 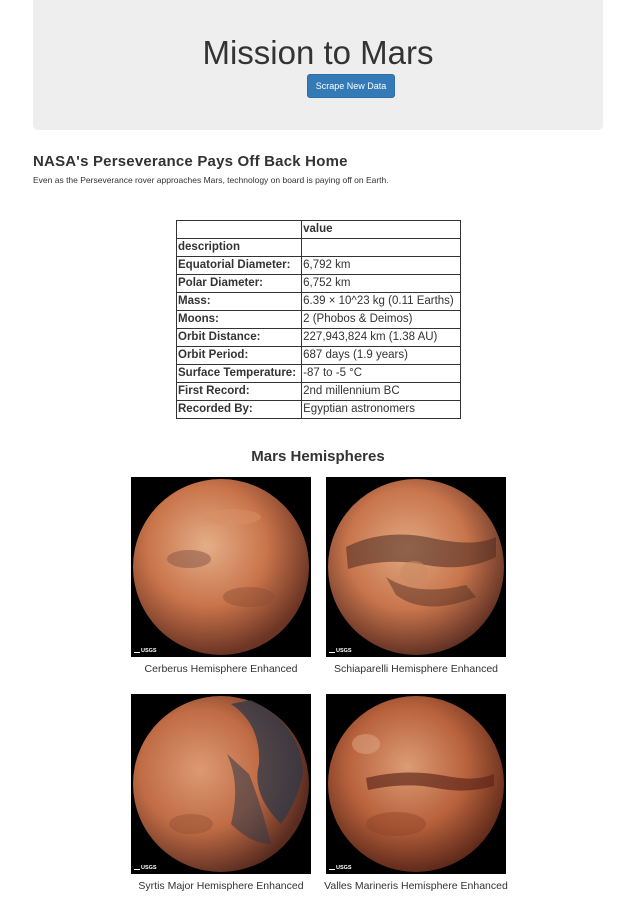 I want to click on table-corner-cell, so click(x=239, y=229).